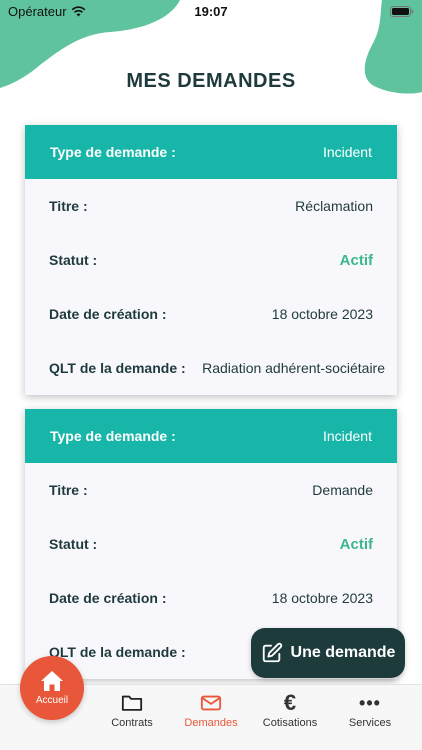  I want to click on battery-icon, so click(402, 11).